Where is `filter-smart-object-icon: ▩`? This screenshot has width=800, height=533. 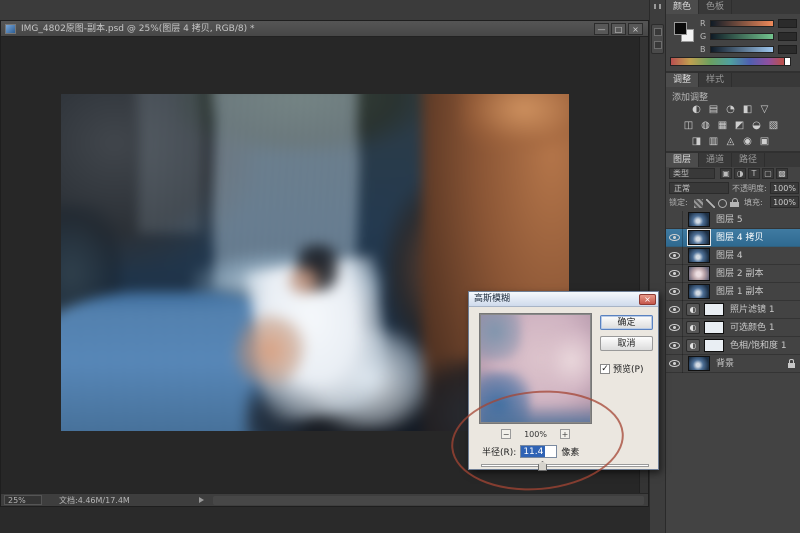
filter-smart-object-icon: ▩ is located at coordinates (782, 173).